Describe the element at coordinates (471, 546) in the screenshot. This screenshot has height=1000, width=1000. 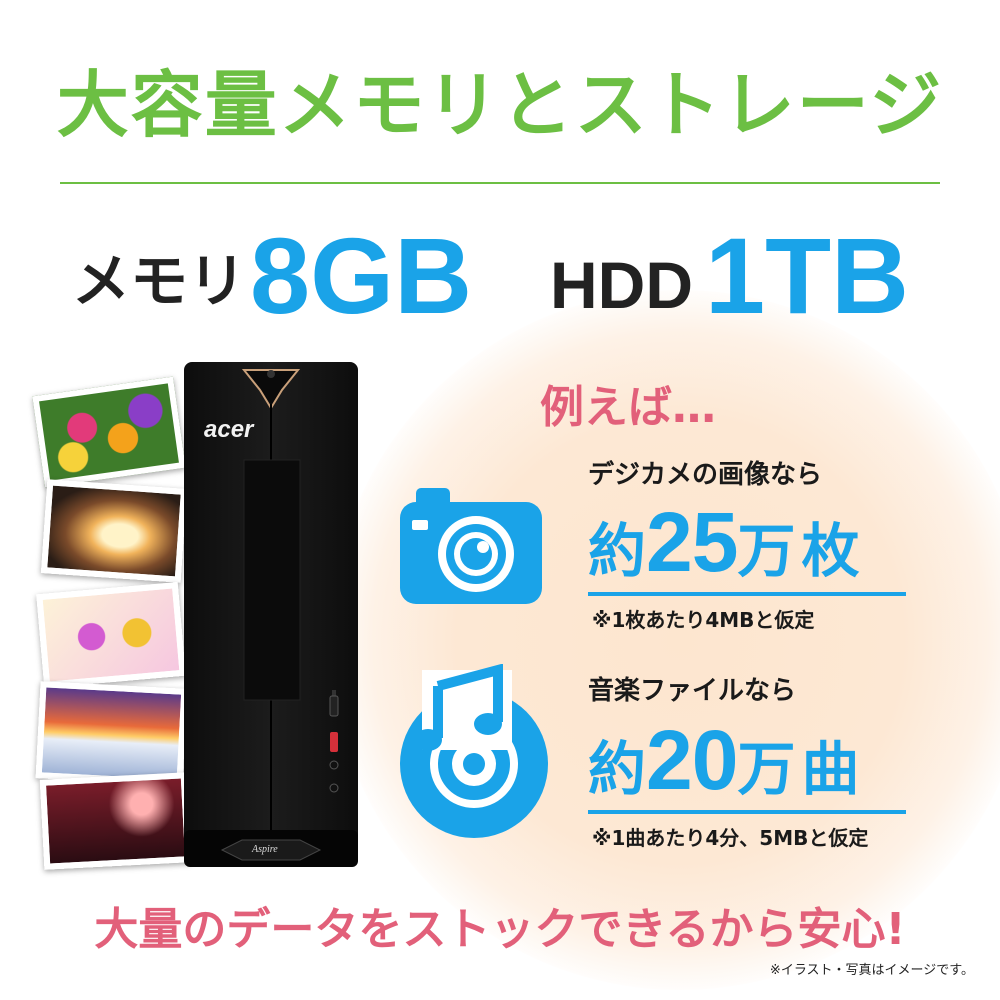
I see `camera-icon` at that location.